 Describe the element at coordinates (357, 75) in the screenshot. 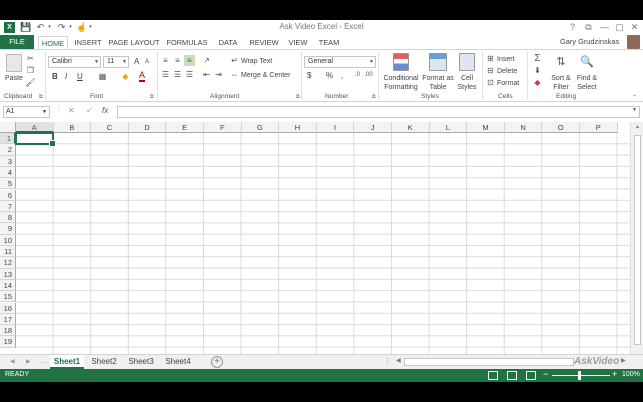

I see `increase-decimal-icon: .0` at that location.